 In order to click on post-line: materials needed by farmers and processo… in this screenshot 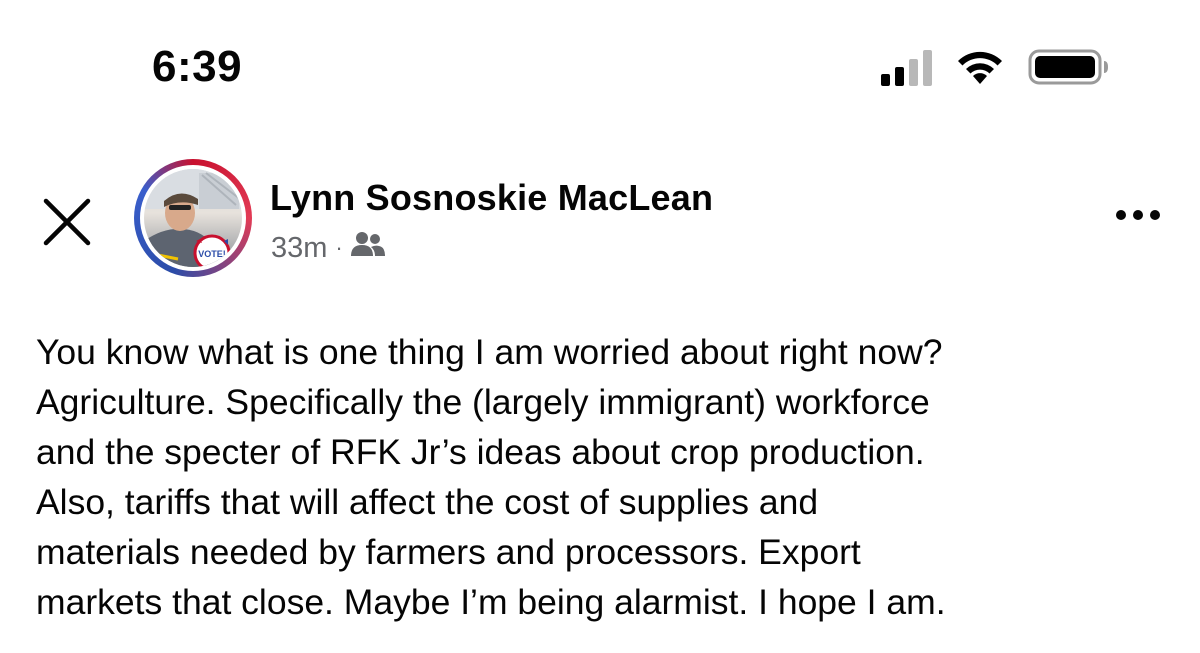, I will do `click(448, 552)`.